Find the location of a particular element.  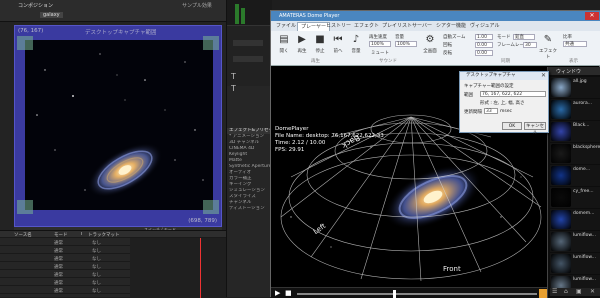

tab-3: エフェクト is located at coordinates (366, 26).